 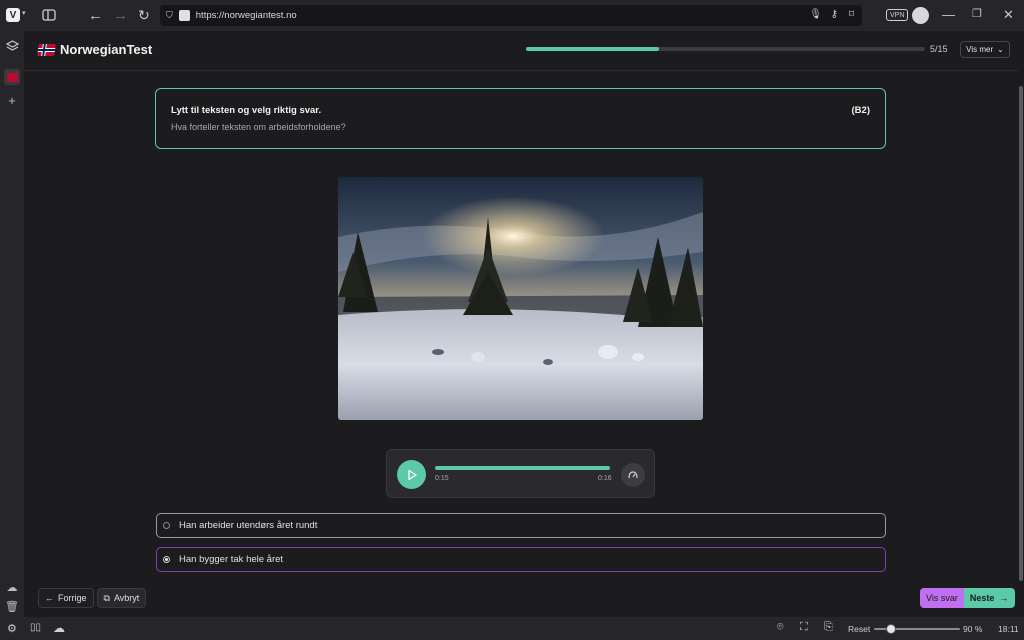 I want to click on footer-left-buttons: ← Forrige ⧉ Avbryt, so click(x=92, y=598).